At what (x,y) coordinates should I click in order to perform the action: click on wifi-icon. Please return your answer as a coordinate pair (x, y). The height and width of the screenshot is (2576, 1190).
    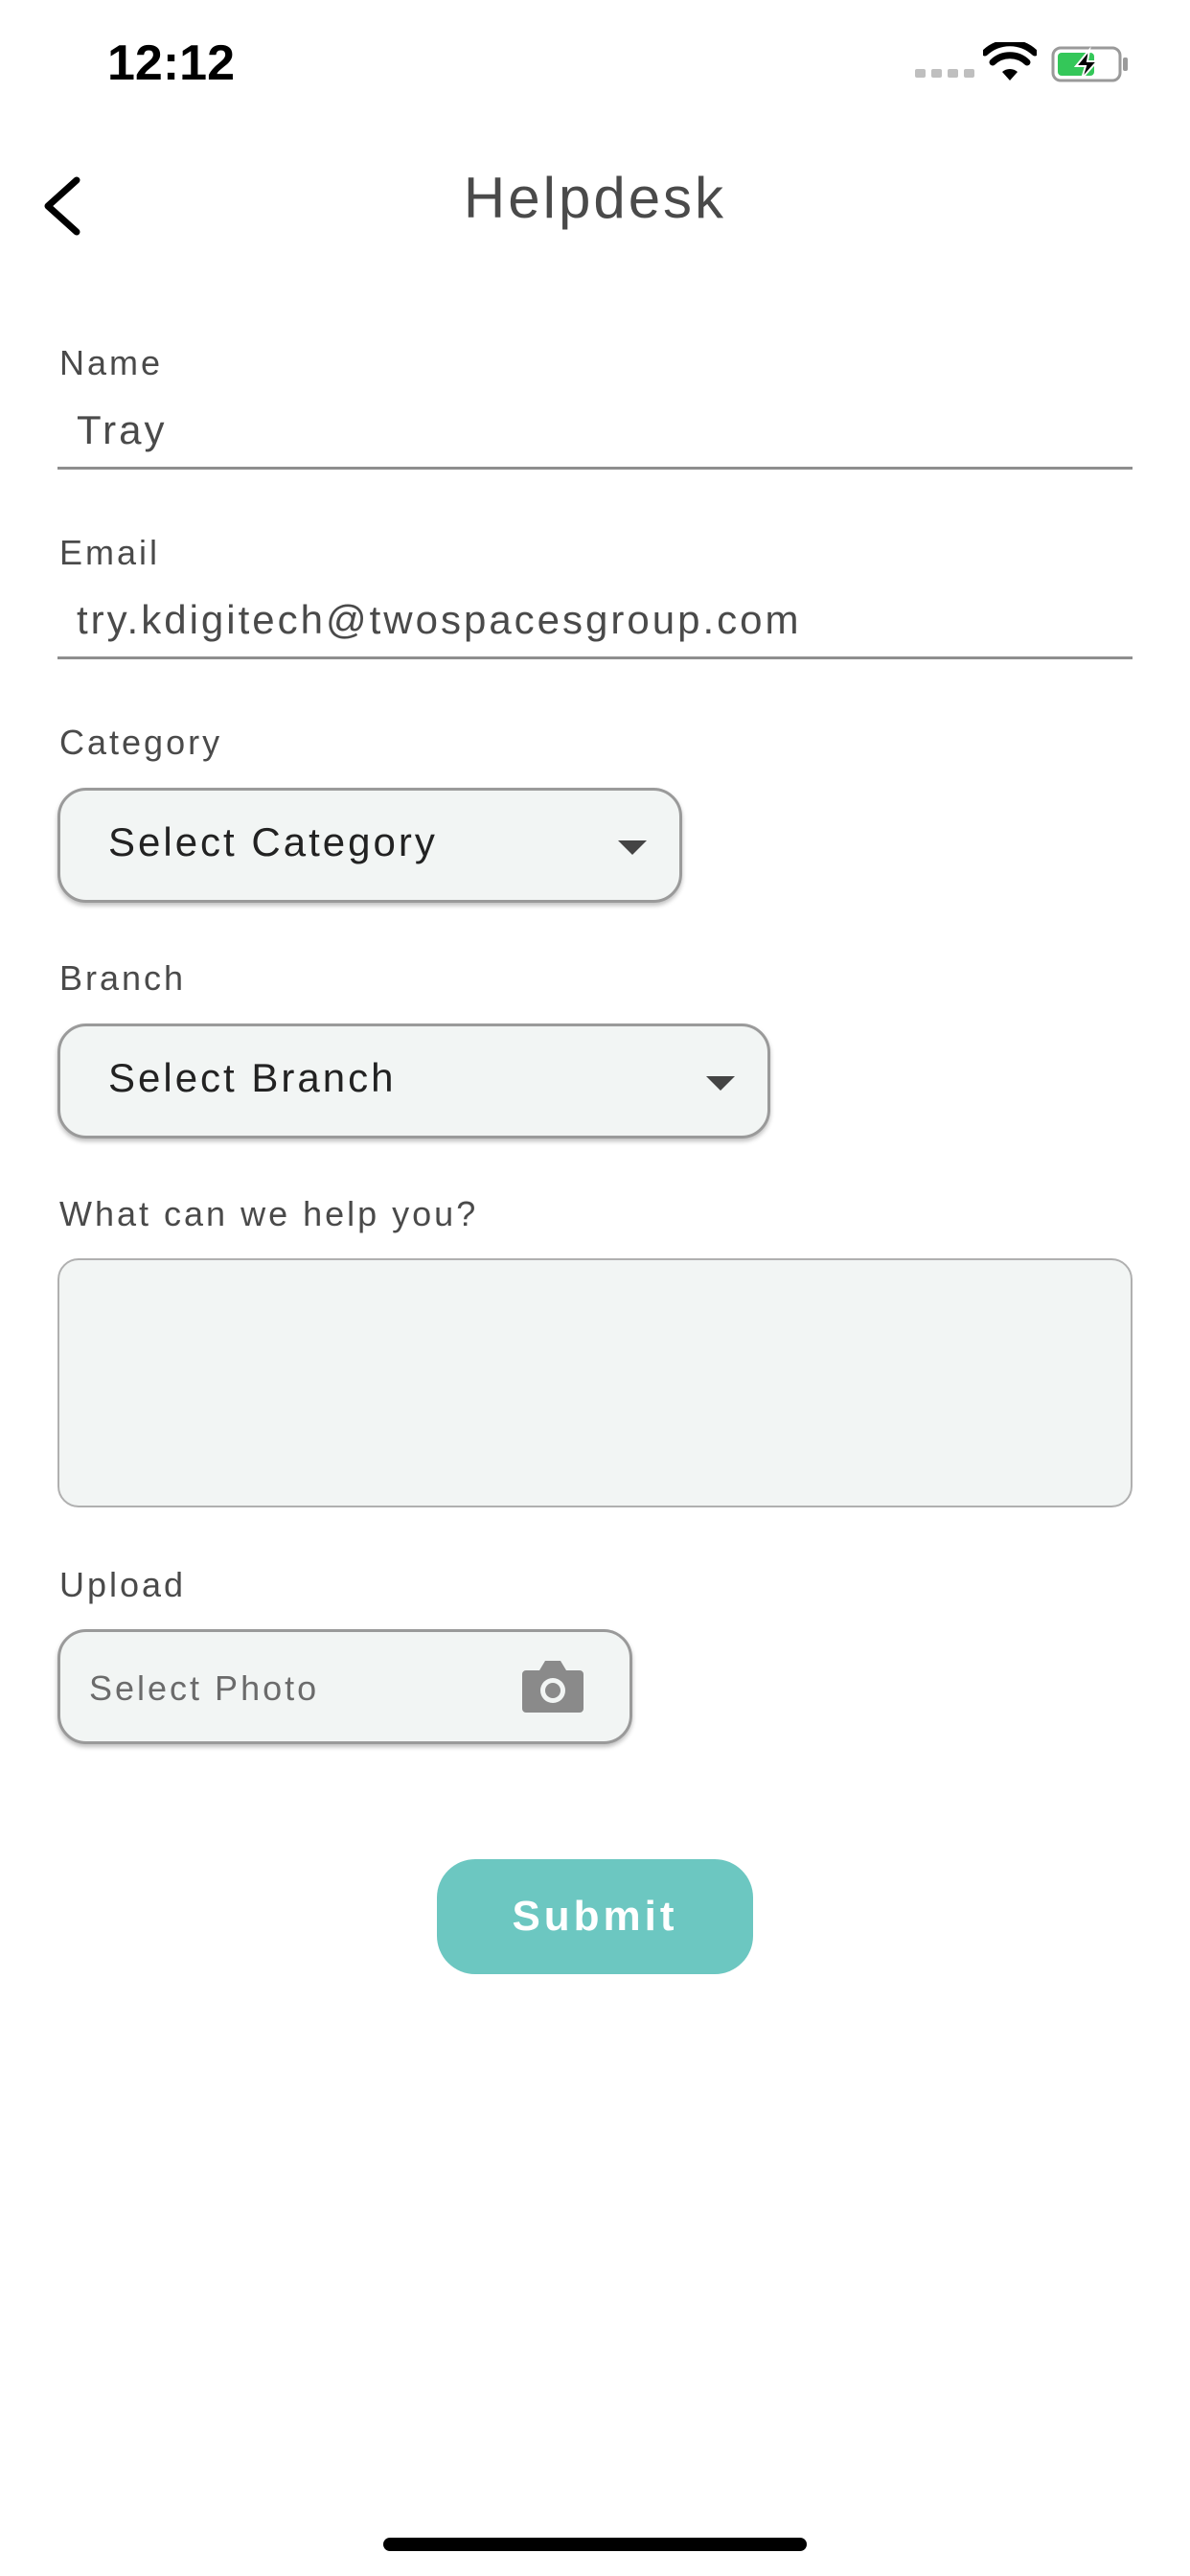
    Looking at the image, I should click on (1010, 61).